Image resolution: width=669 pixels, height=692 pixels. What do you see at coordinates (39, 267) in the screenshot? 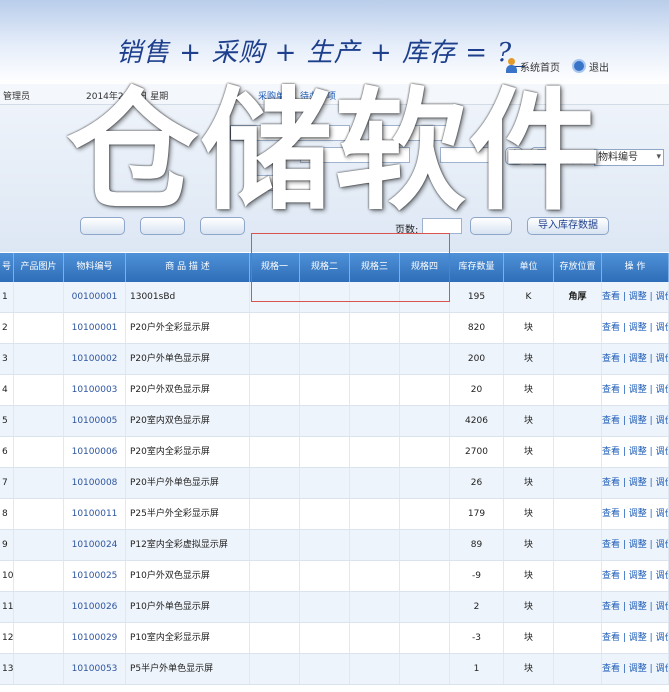
I see `column-header: 产品图片` at bounding box center [39, 267].